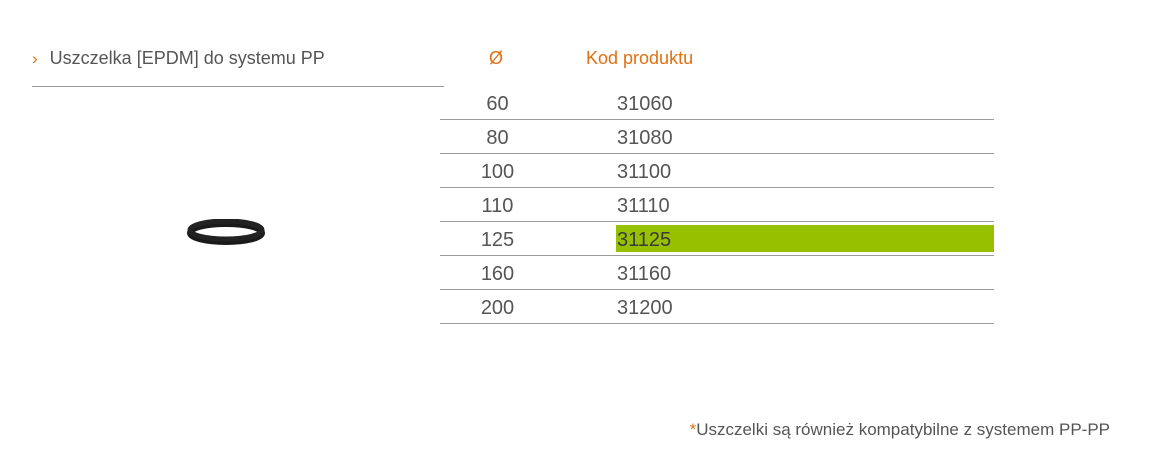 This screenshot has width=1156, height=471. Describe the element at coordinates (717, 307) in the screenshot. I see `table-row: 200 31200` at that location.